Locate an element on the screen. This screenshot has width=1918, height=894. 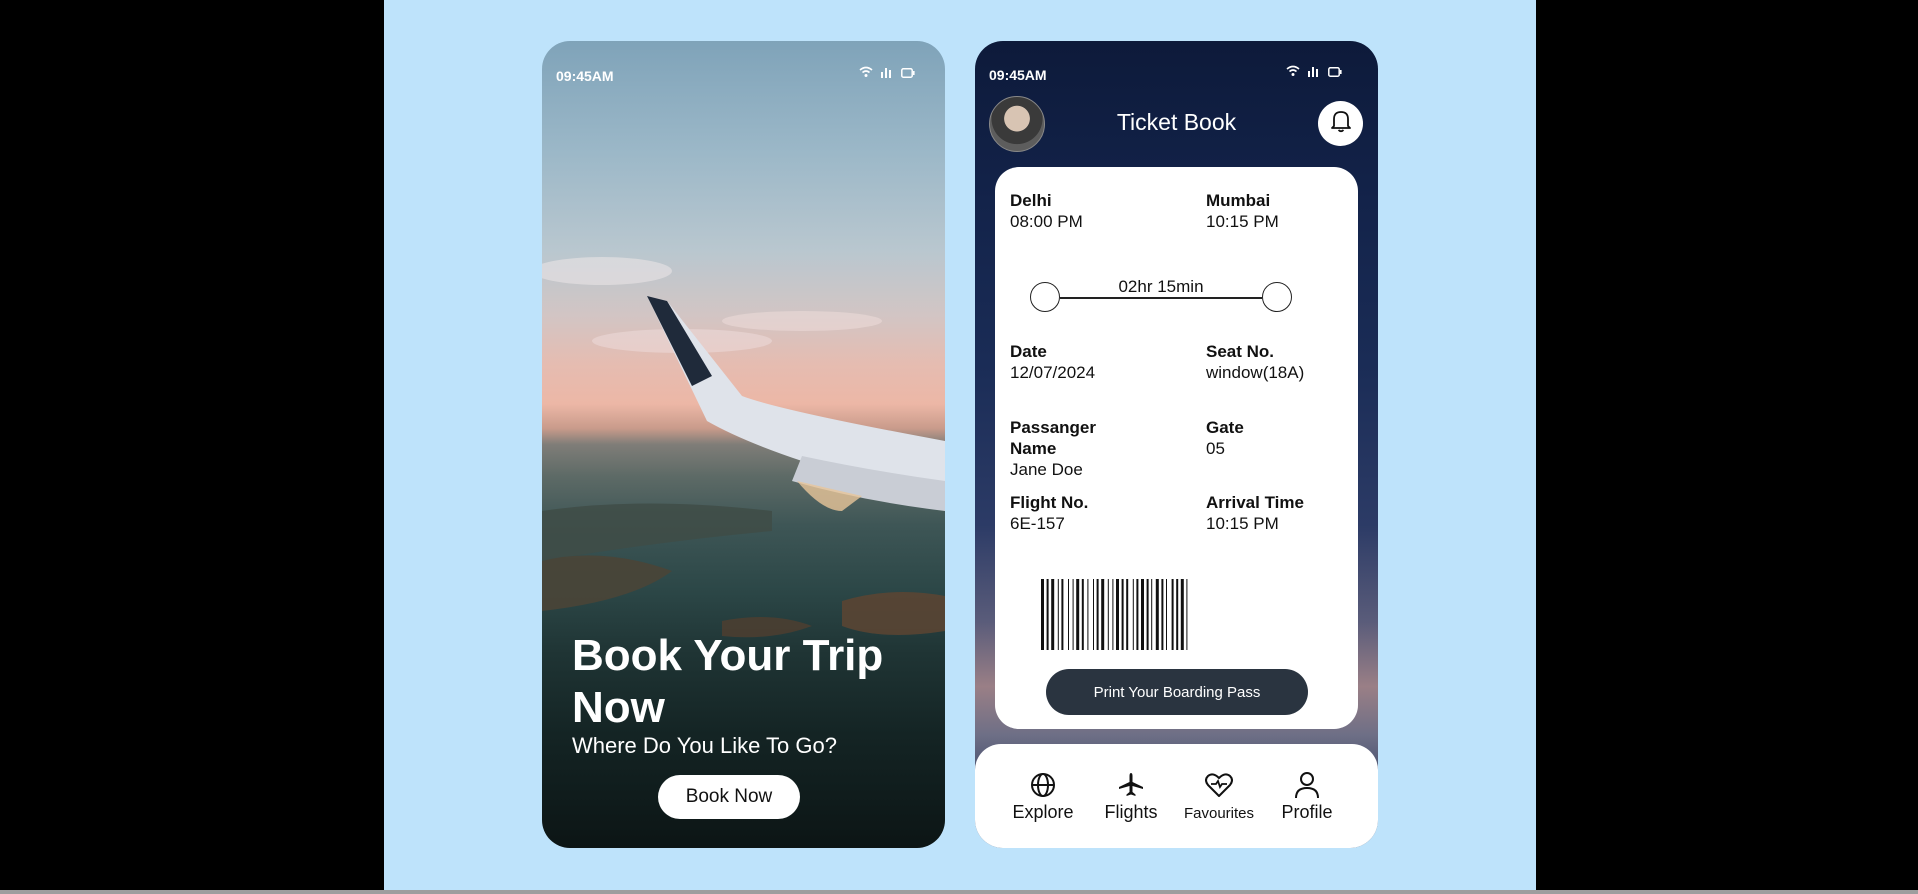
destination-time: 10:15 PM is located at coordinates (1242, 221).